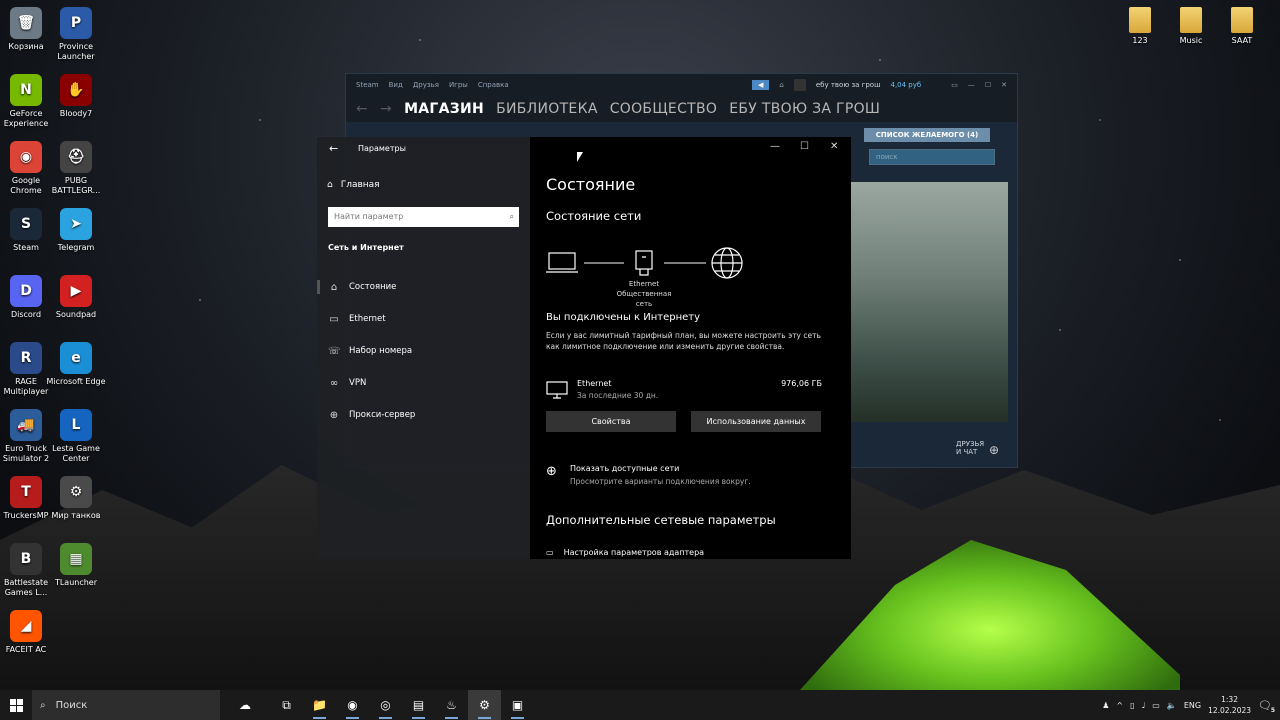 The height and width of the screenshot is (720, 1280). I want to click on monitor-icon, so click(557, 390).